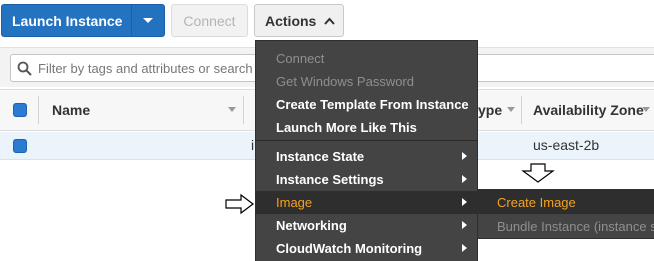 The image size is (654, 261). Describe the element at coordinates (294, 202) in the screenshot. I see `menu-item-label: Image` at that location.